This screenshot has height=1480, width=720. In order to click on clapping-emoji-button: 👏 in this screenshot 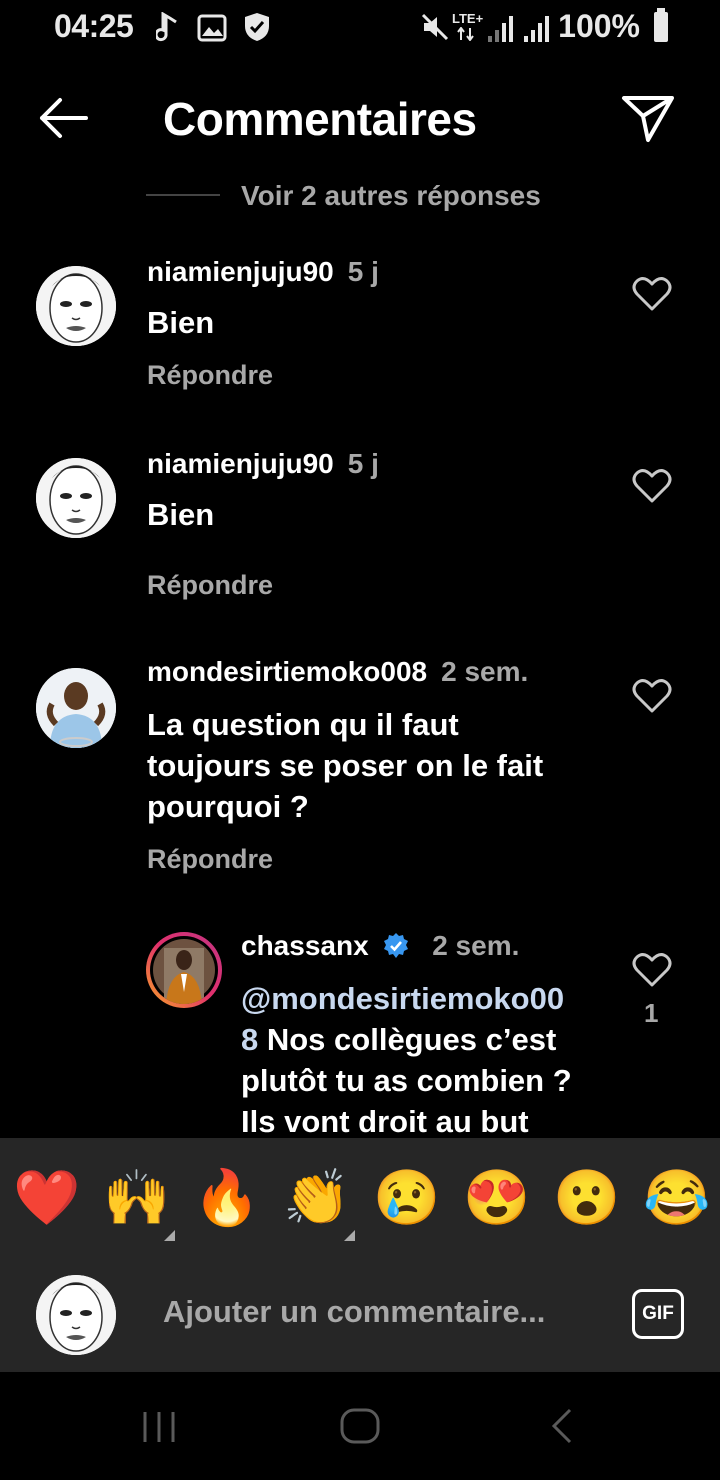, I will do `click(316, 1198)`.